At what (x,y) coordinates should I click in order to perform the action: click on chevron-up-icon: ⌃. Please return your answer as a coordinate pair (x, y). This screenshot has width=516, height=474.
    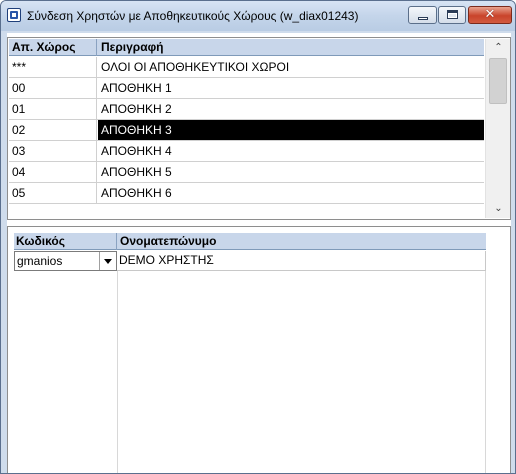
    Looking at the image, I should click on (498, 47).